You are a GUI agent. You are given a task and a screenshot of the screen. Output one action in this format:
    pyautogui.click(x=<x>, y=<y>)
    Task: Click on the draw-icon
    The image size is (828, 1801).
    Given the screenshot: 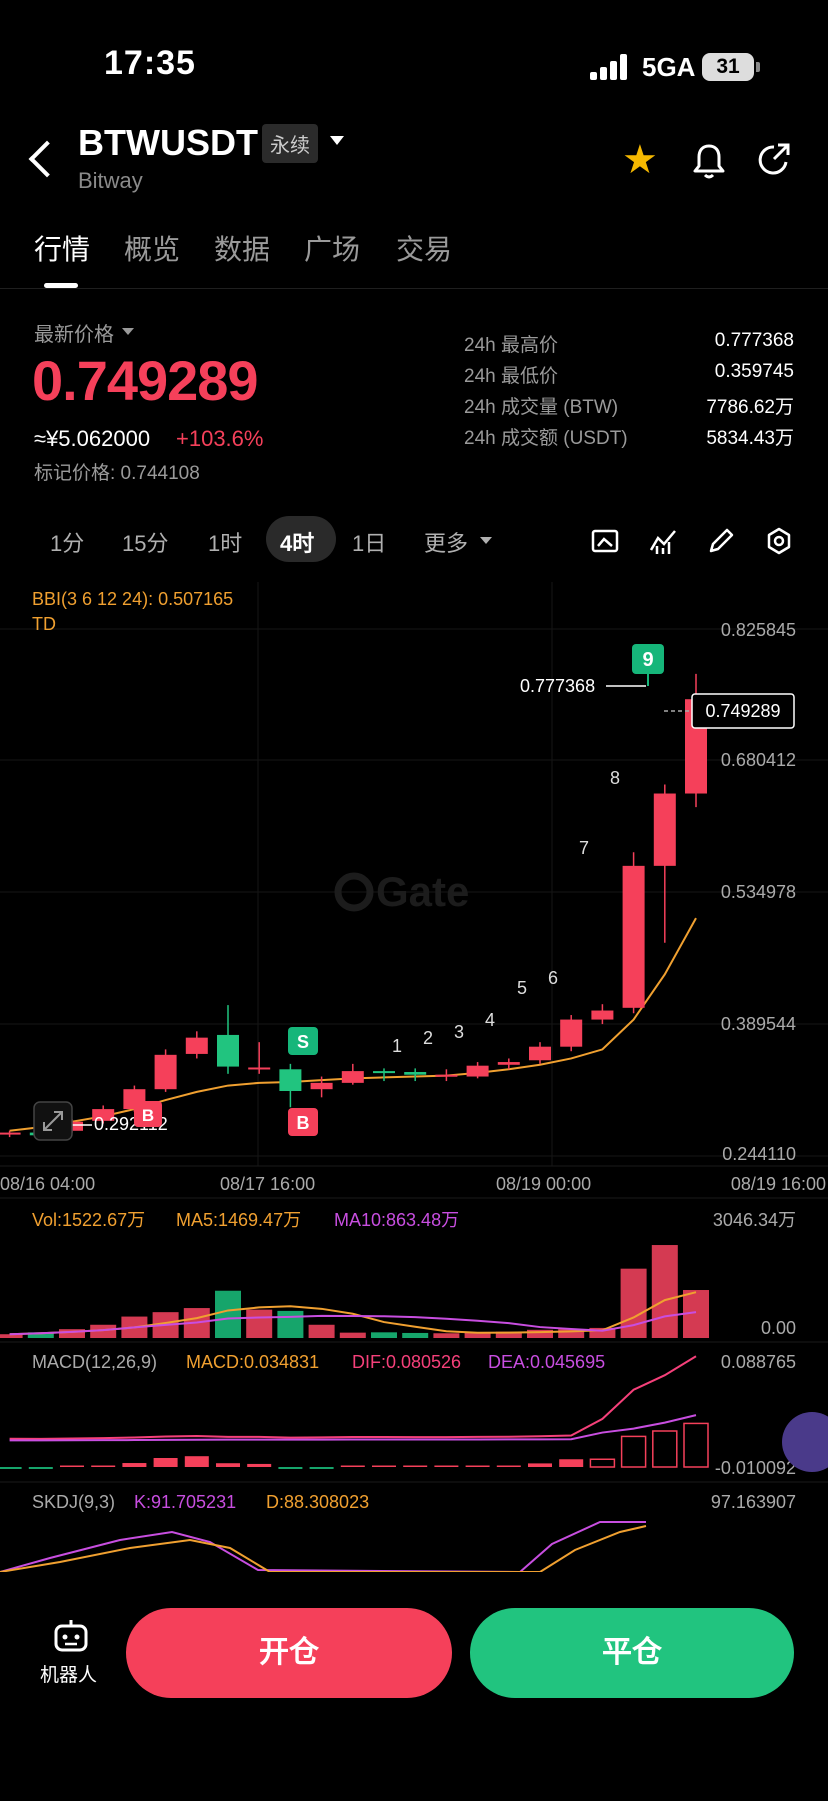 What is the action you would take?
    pyautogui.click(x=721, y=541)
    